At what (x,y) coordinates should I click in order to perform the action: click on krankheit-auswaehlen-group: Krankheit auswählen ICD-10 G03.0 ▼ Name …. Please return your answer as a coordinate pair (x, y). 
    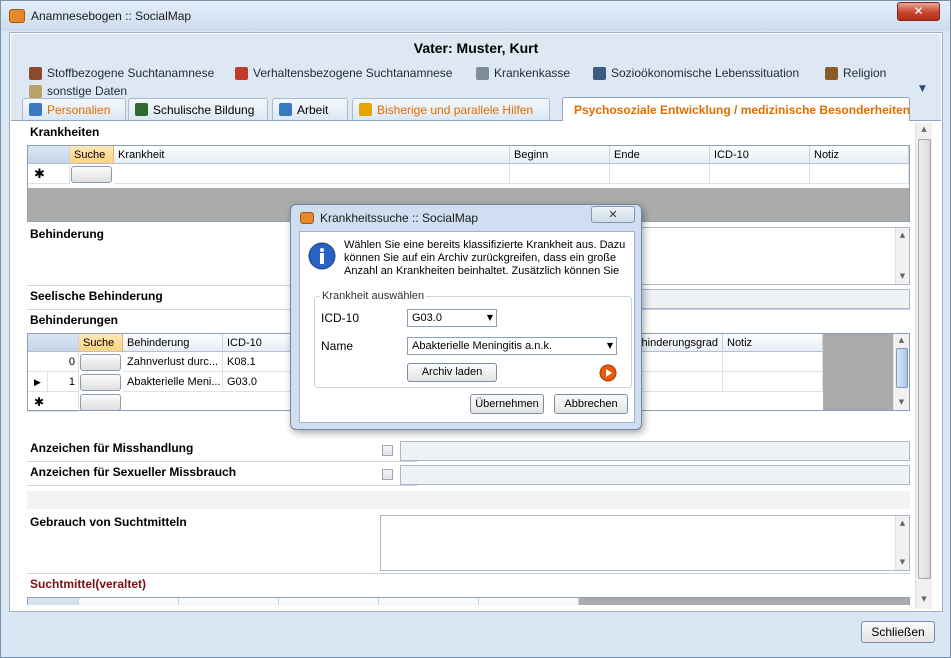
    Looking at the image, I should click on (473, 339).